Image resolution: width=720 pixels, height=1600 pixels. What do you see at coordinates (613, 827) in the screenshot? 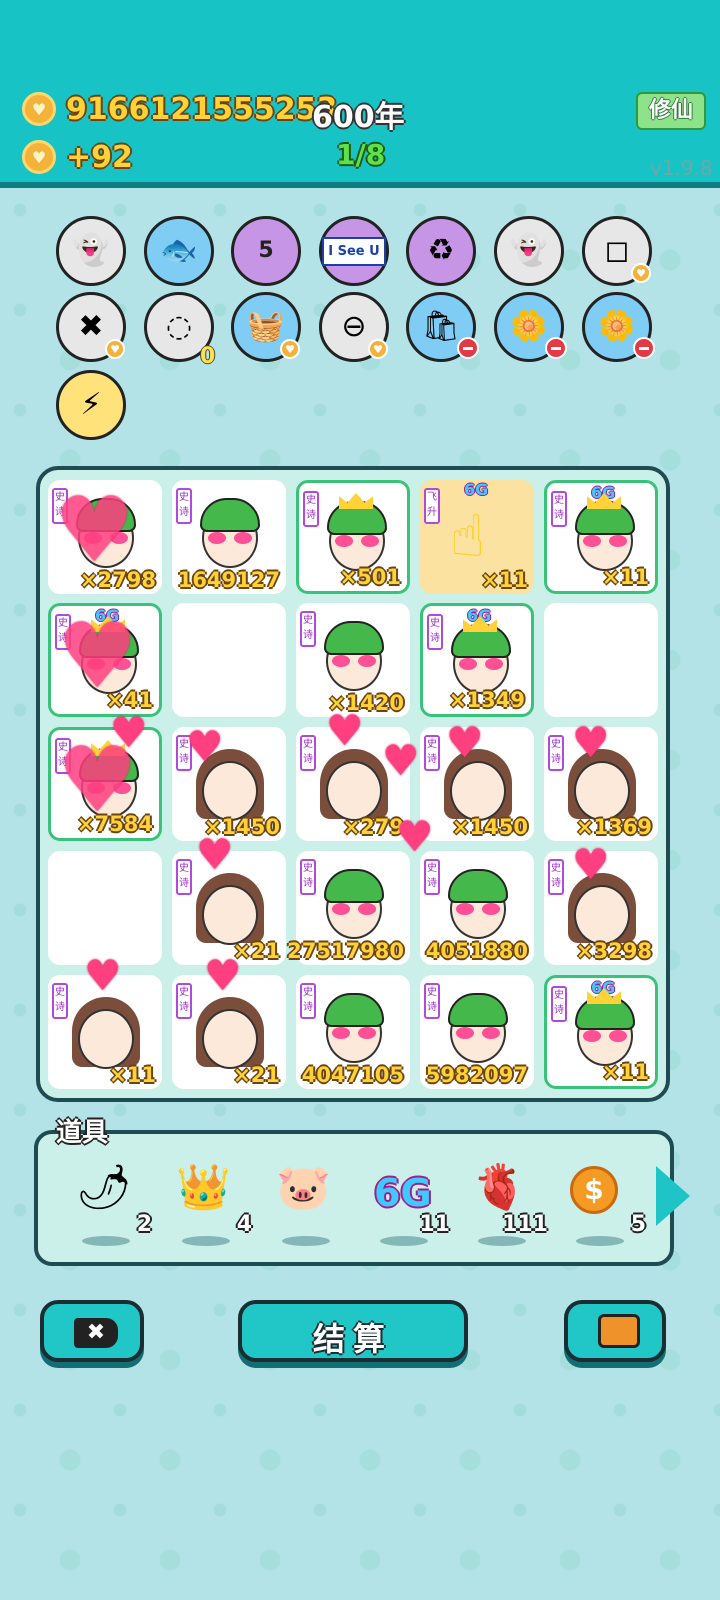
I see `cell-count: ×1369` at bounding box center [613, 827].